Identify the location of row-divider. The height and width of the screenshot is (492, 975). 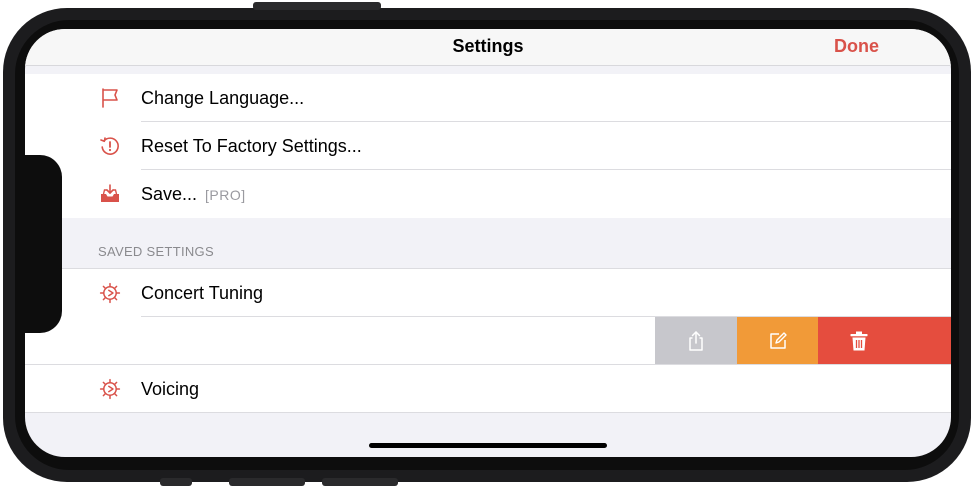
(488, 412).